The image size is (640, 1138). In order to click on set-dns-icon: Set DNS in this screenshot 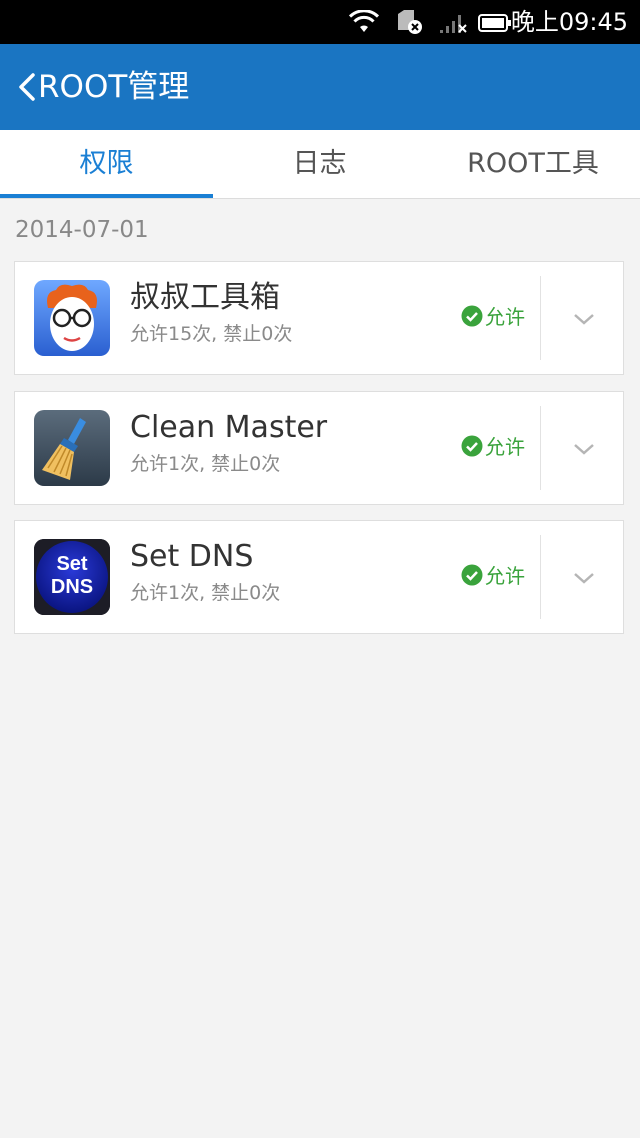, I will do `click(72, 577)`.